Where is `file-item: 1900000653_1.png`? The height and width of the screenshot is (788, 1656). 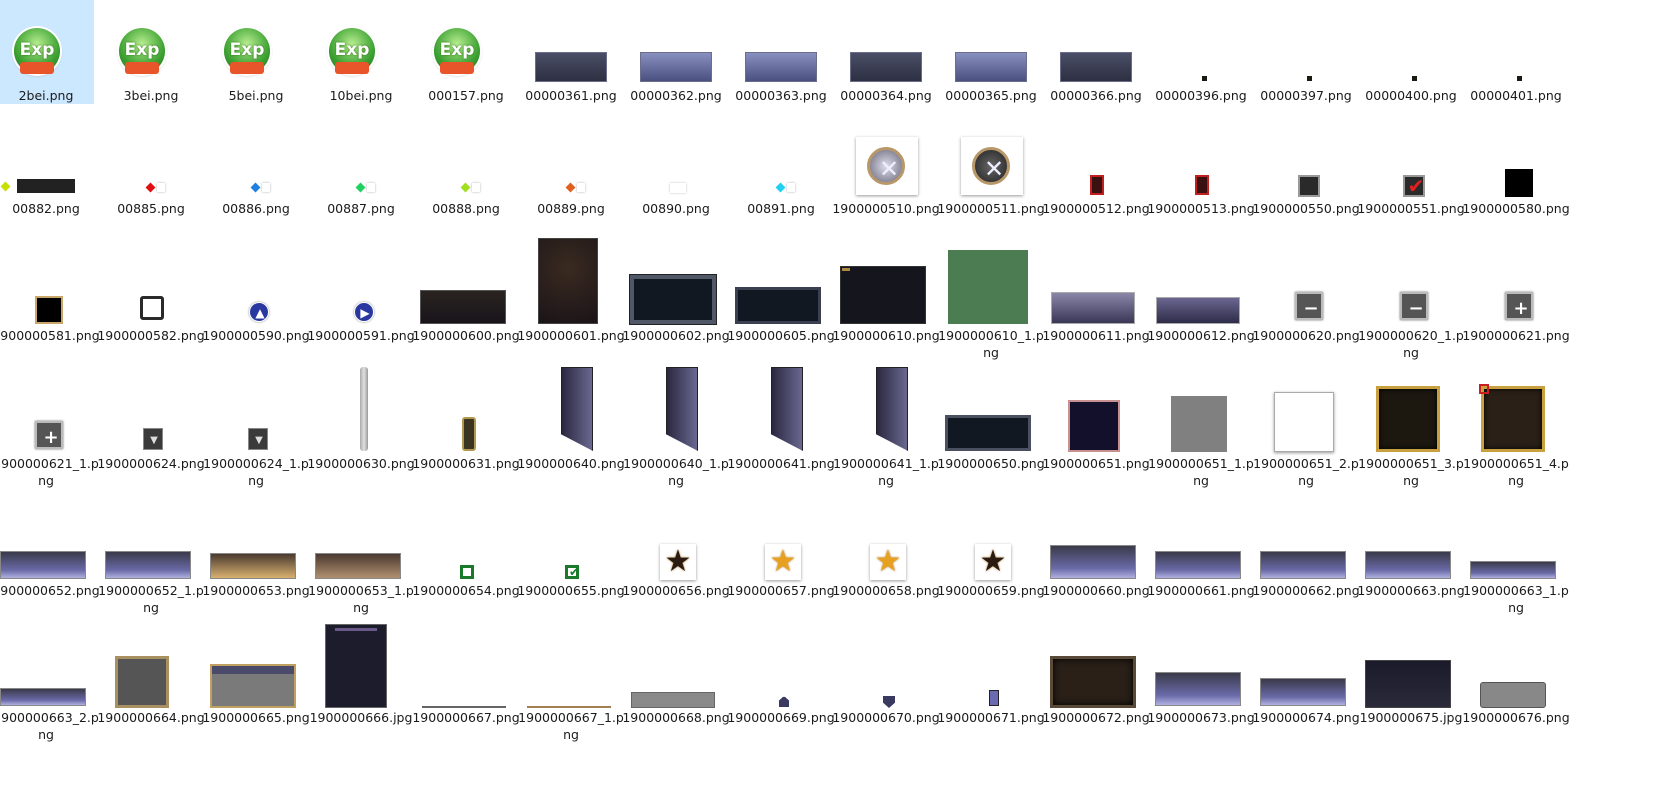 file-item: 1900000653_1.png is located at coordinates (361, 555).